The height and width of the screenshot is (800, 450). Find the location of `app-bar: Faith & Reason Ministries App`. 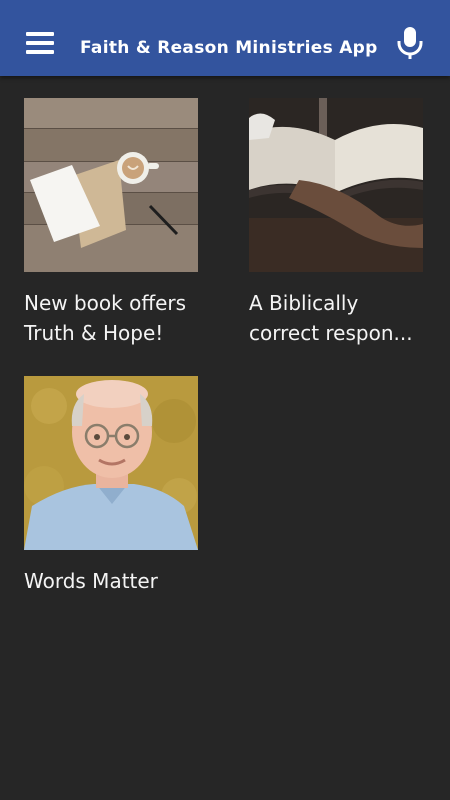

app-bar: Faith & Reason Ministries App is located at coordinates (225, 38).